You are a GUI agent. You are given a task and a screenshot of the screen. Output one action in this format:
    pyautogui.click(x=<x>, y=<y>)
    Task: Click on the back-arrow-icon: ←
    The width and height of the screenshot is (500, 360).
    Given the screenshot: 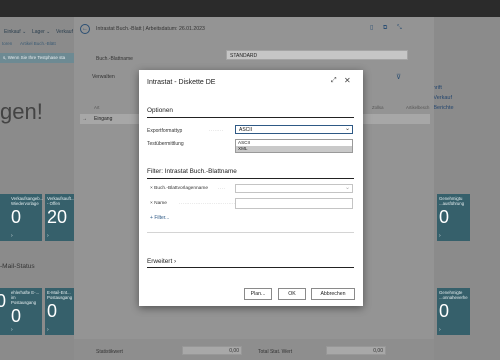 What is the action you would take?
    pyautogui.click(x=85, y=29)
    